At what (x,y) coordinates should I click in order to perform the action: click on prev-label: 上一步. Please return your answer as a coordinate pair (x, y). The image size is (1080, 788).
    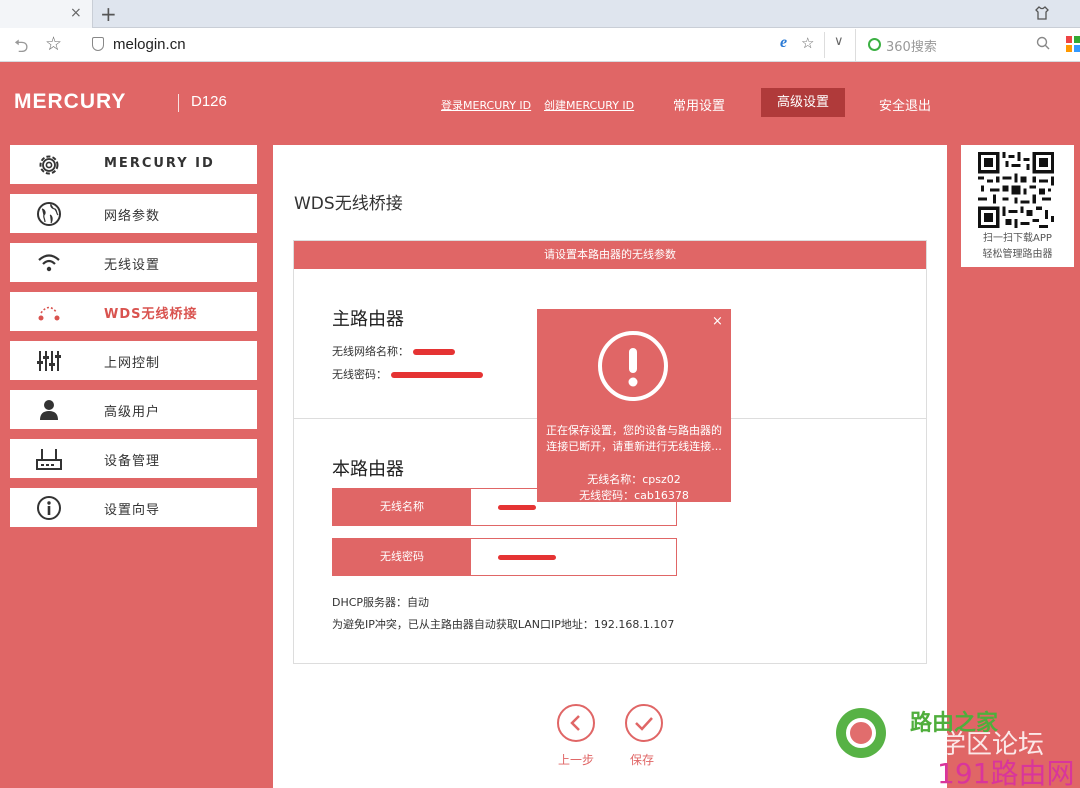
    Looking at the image, I should click on (576, 759).